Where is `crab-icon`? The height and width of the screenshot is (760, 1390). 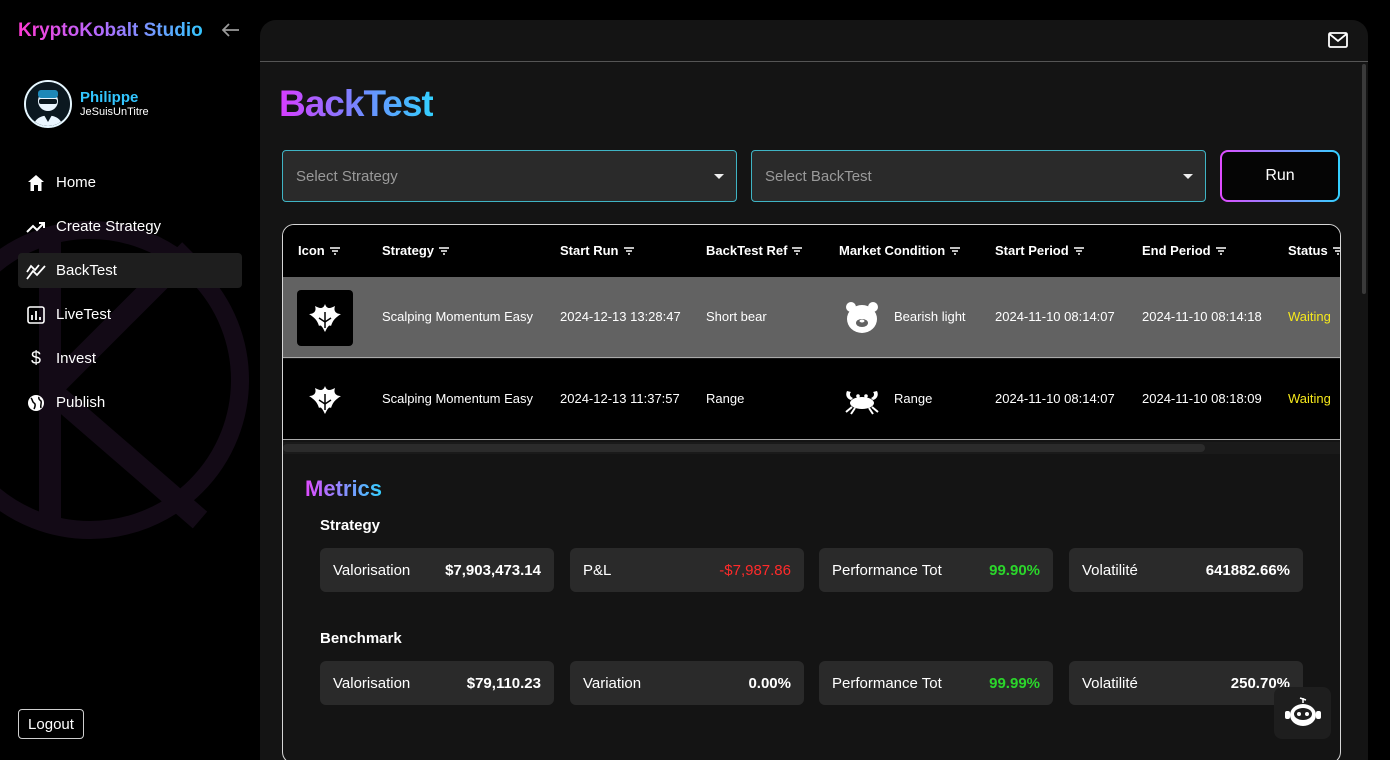
crab-icon is located at coordinates (862, 403).